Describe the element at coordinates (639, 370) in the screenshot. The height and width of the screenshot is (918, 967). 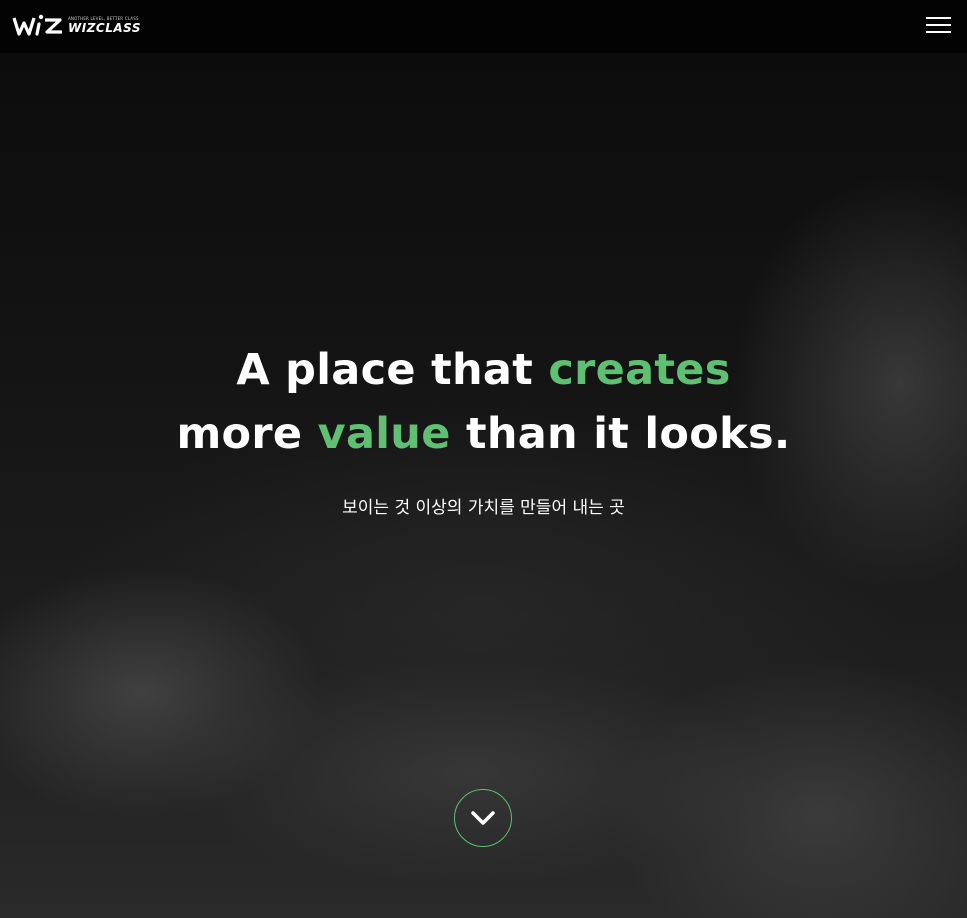
I see `headline-accent-word: creates` at that location.